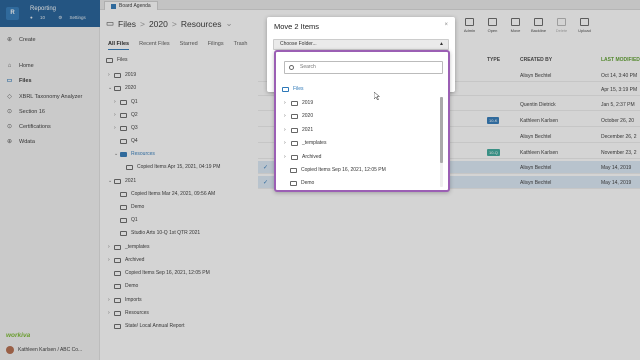  I want to click on dropdown-item-label: Archived, so click(312, 157).